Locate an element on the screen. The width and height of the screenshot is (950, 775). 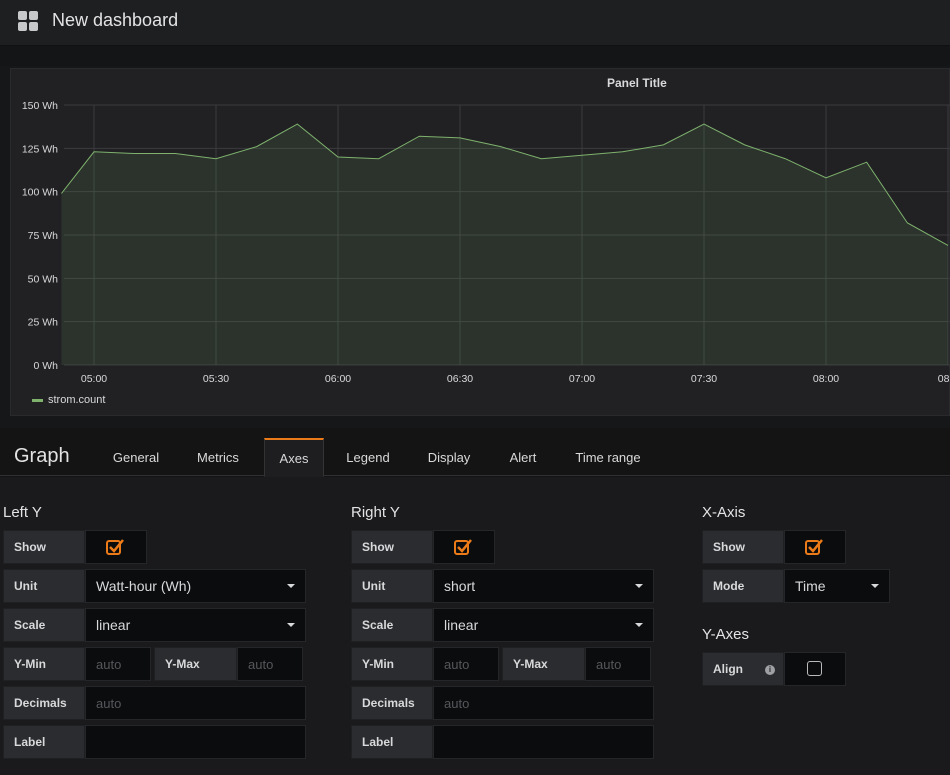
editor-title: Graph is located at coordinates (42, 456).